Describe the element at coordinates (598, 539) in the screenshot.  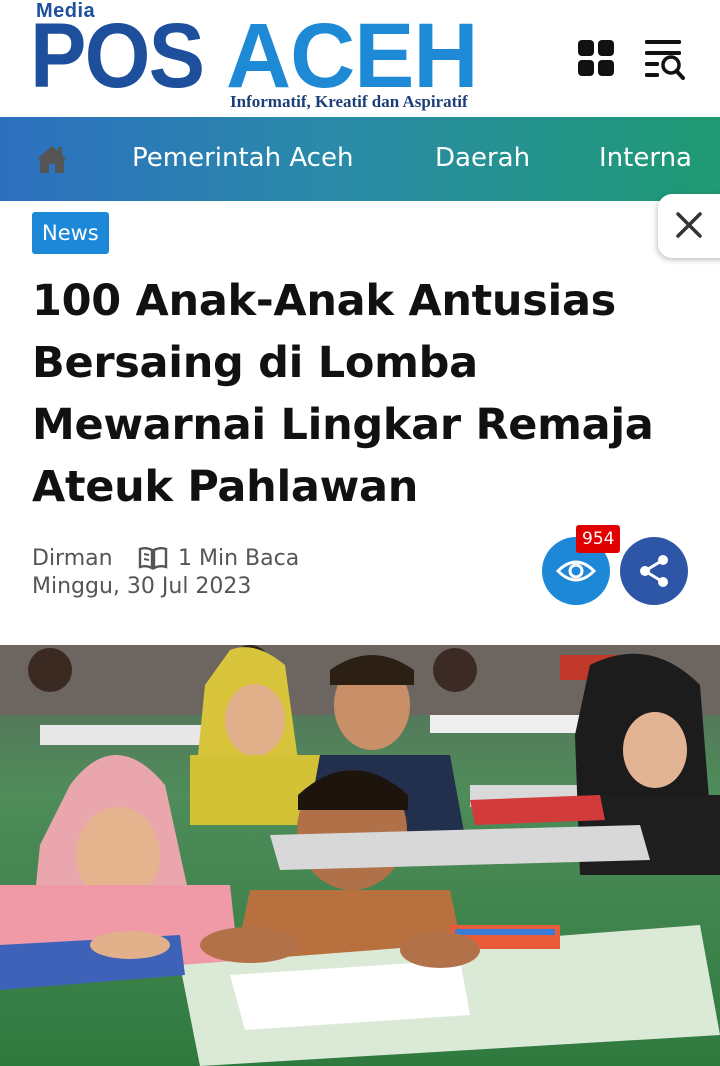
I see `view-count-badge: 954` at that location.